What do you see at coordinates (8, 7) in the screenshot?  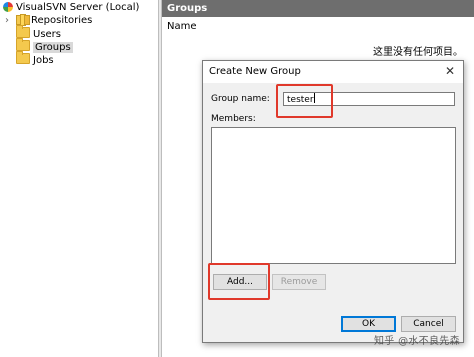 I see `visualsvn-server-icon` at bounding box center [8, 7].